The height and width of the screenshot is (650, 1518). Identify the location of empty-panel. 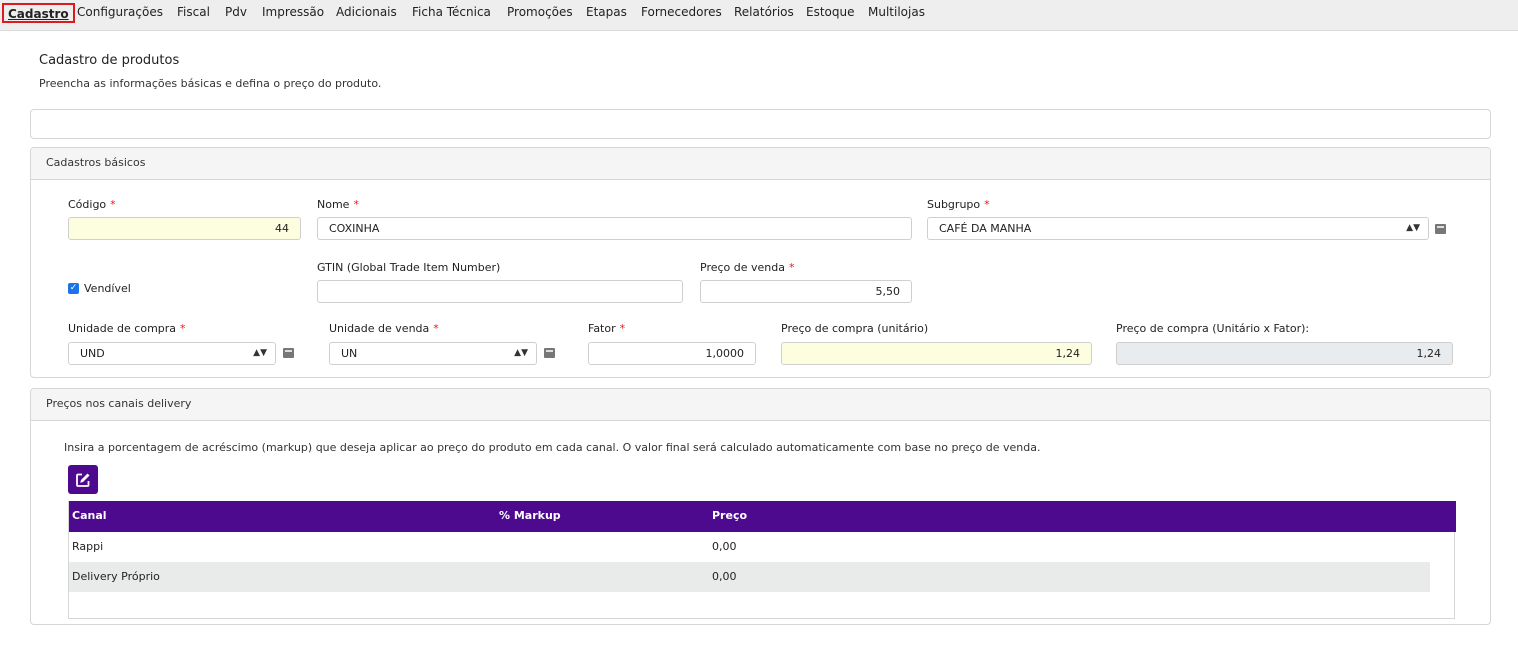
(760, 124).